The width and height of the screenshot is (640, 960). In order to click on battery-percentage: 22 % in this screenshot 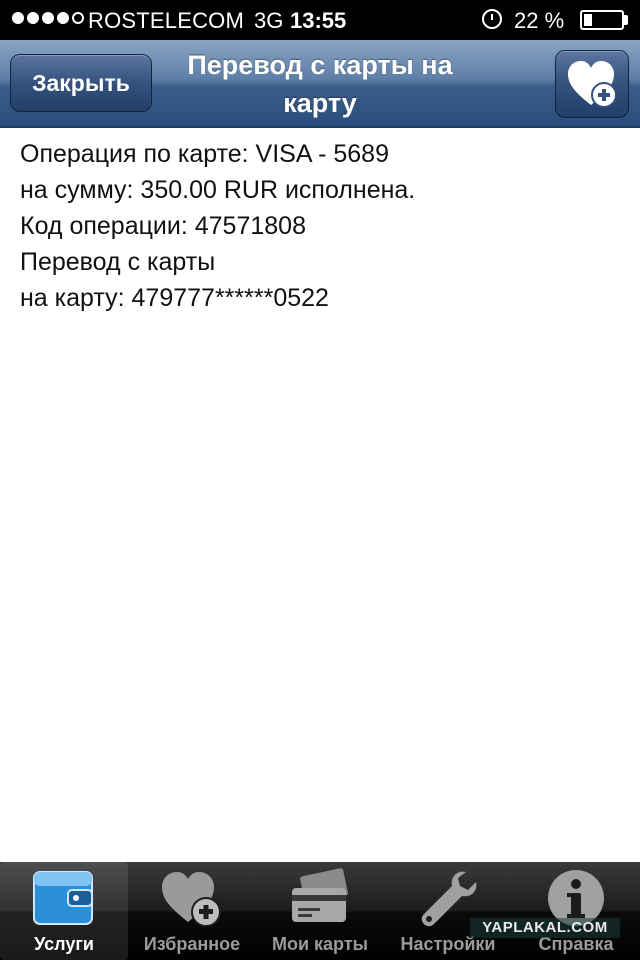, I will do `click(539, 20)`.